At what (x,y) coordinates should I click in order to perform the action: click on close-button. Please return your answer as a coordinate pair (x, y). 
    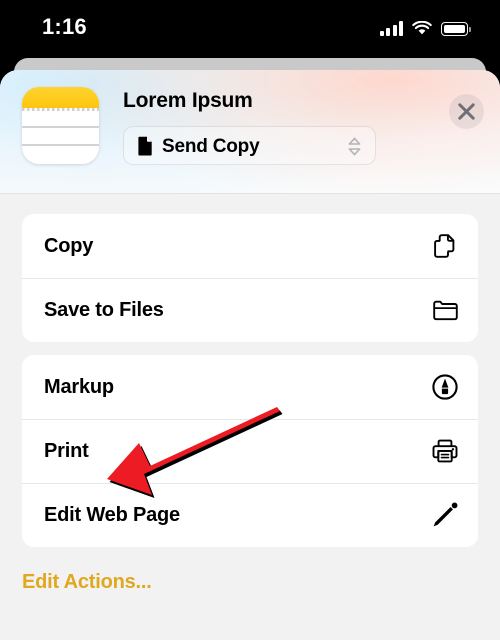
    Looking at the image, I should click on (466, 111).